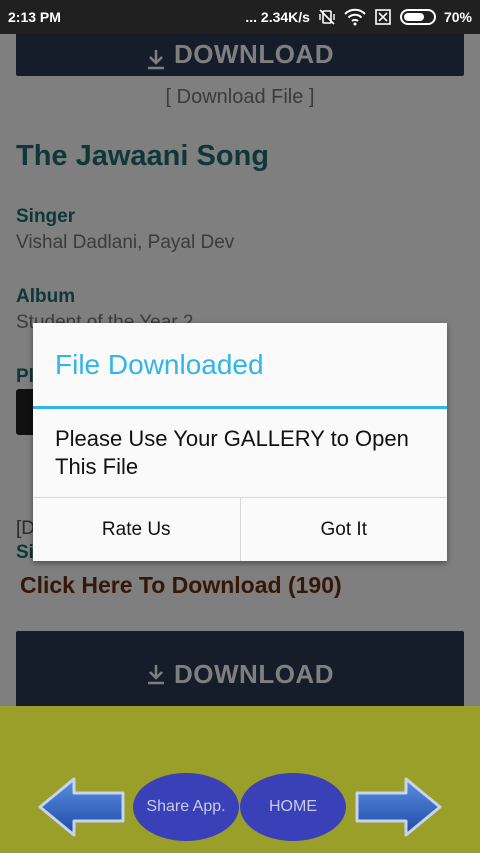 Image resolution: width=480 pixels, height=853 pixels. What do you see at coordinates (277, 17) in the screenshot?
I see `network-speed: ... 2.34K/s` at bounding box center [277, 17].